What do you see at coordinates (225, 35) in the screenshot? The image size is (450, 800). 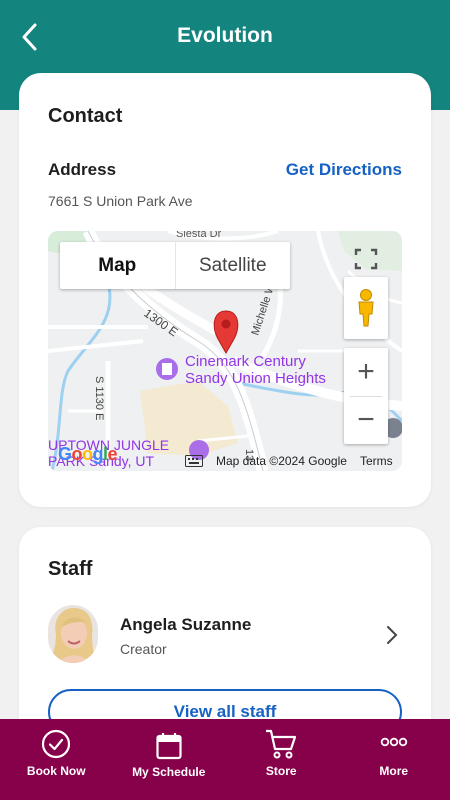 I see `page-title: Evolution` at bounding box center [225, 35].